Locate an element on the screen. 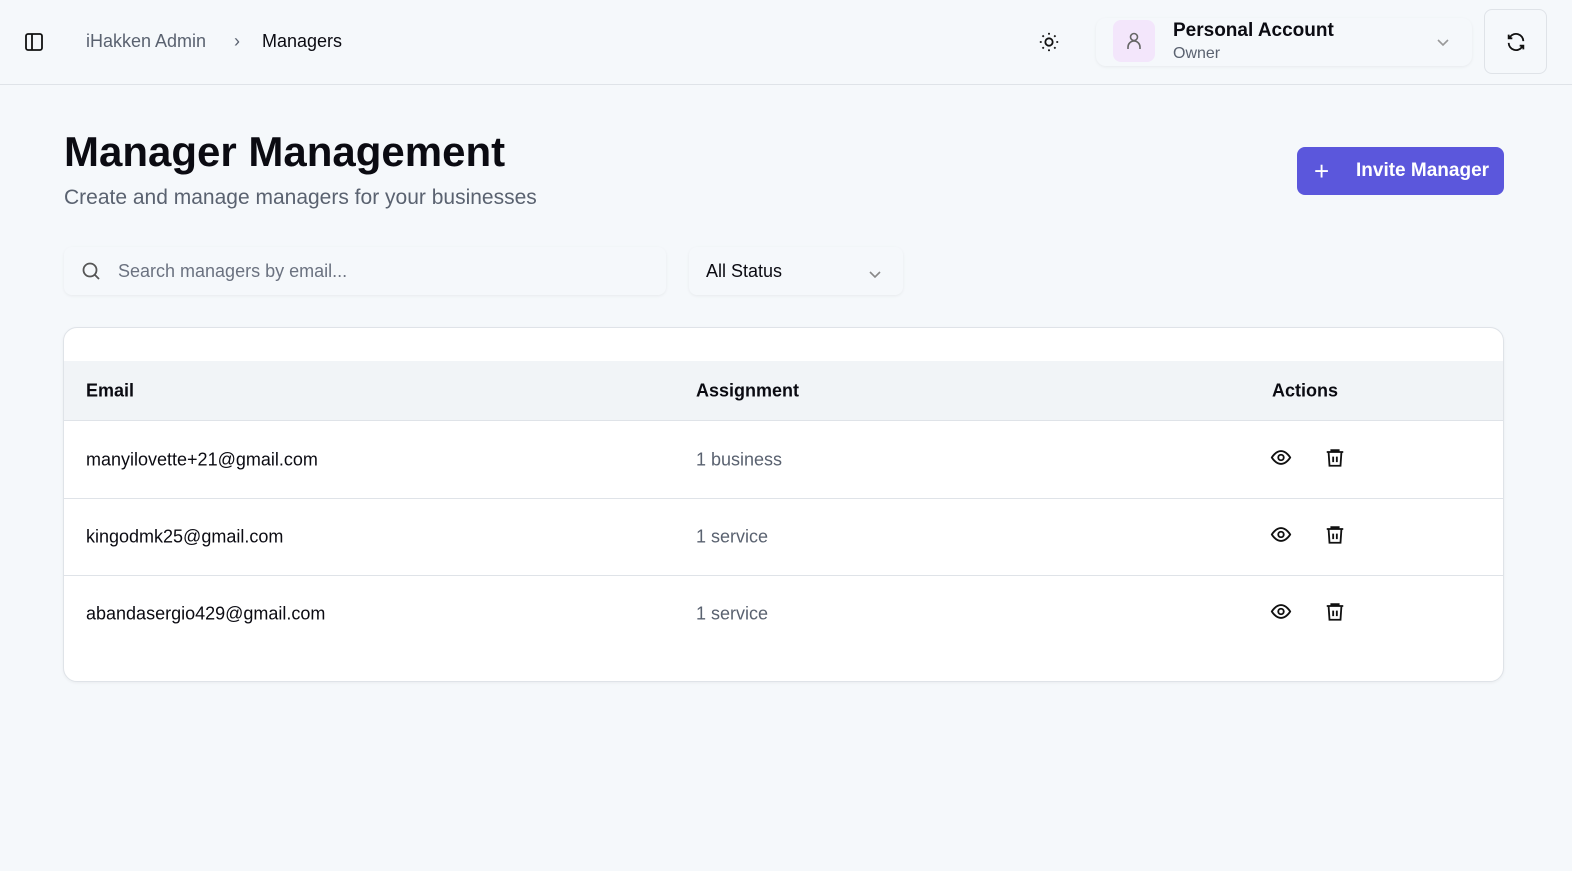  plus-icon: + is located at coordinates (1322, 170).